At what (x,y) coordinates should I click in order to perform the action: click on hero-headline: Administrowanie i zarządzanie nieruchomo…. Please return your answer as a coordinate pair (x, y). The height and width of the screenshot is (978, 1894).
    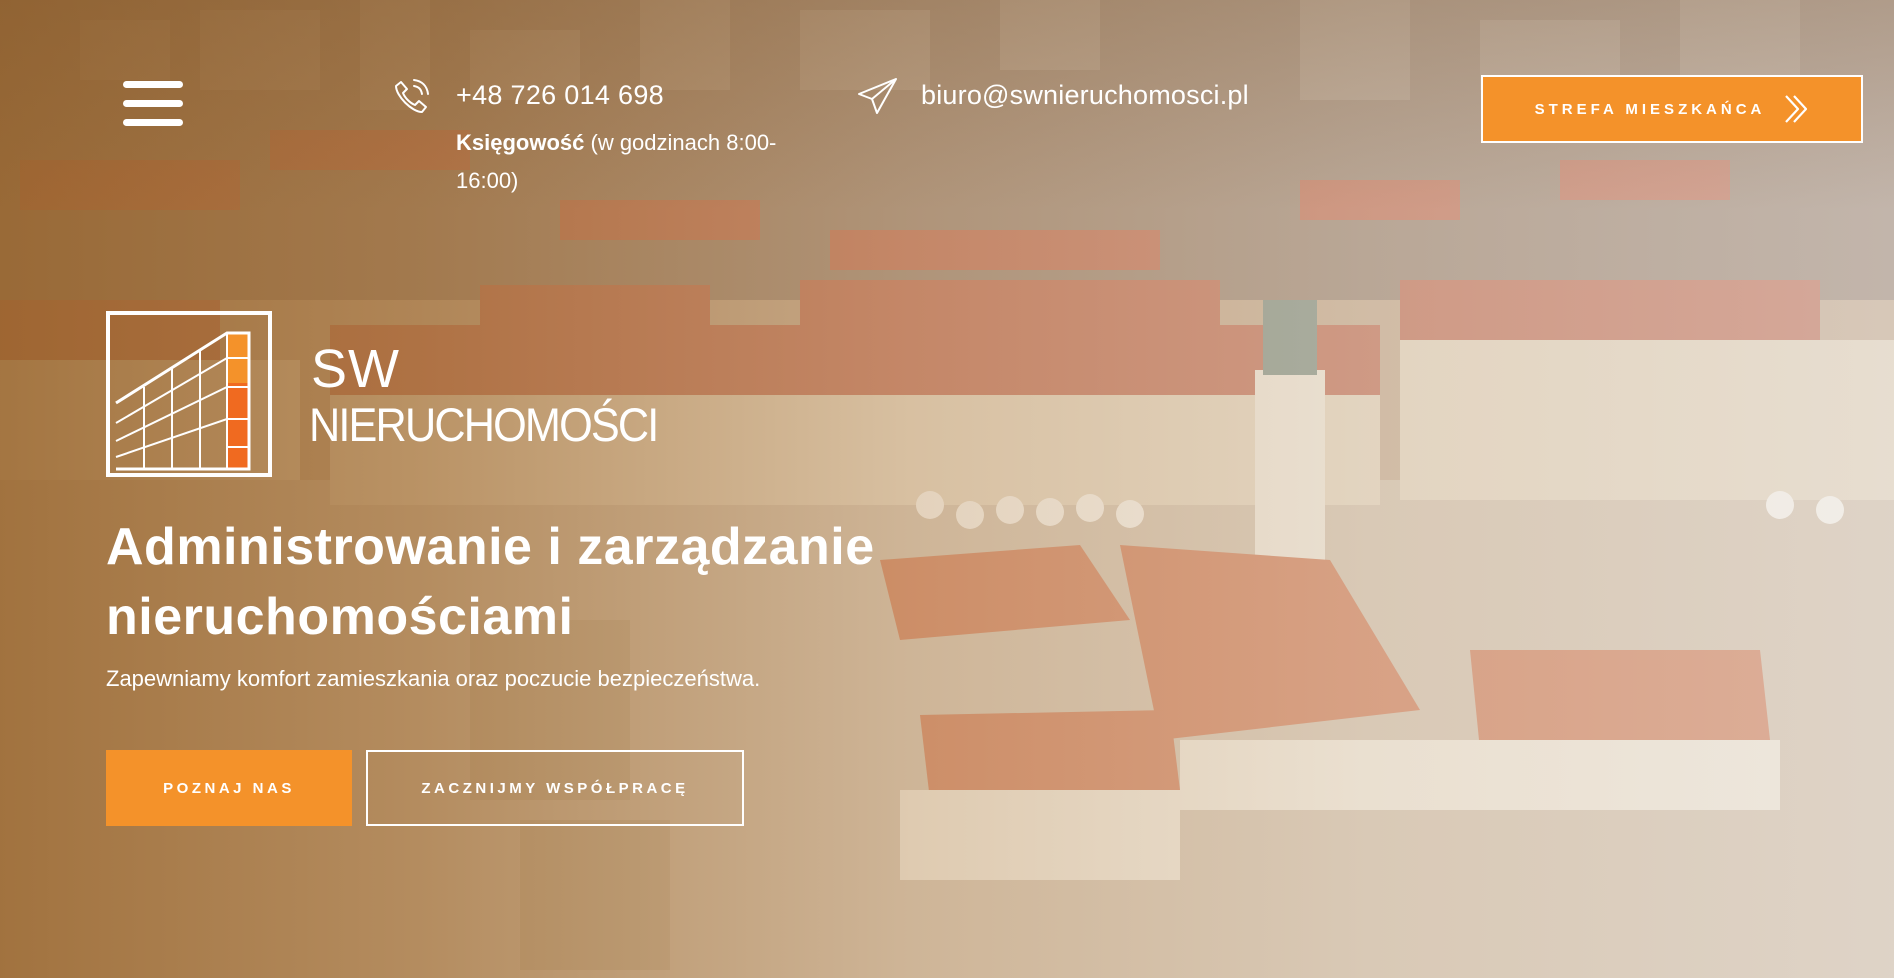
    Looking at the image, I should click on (490, 582).